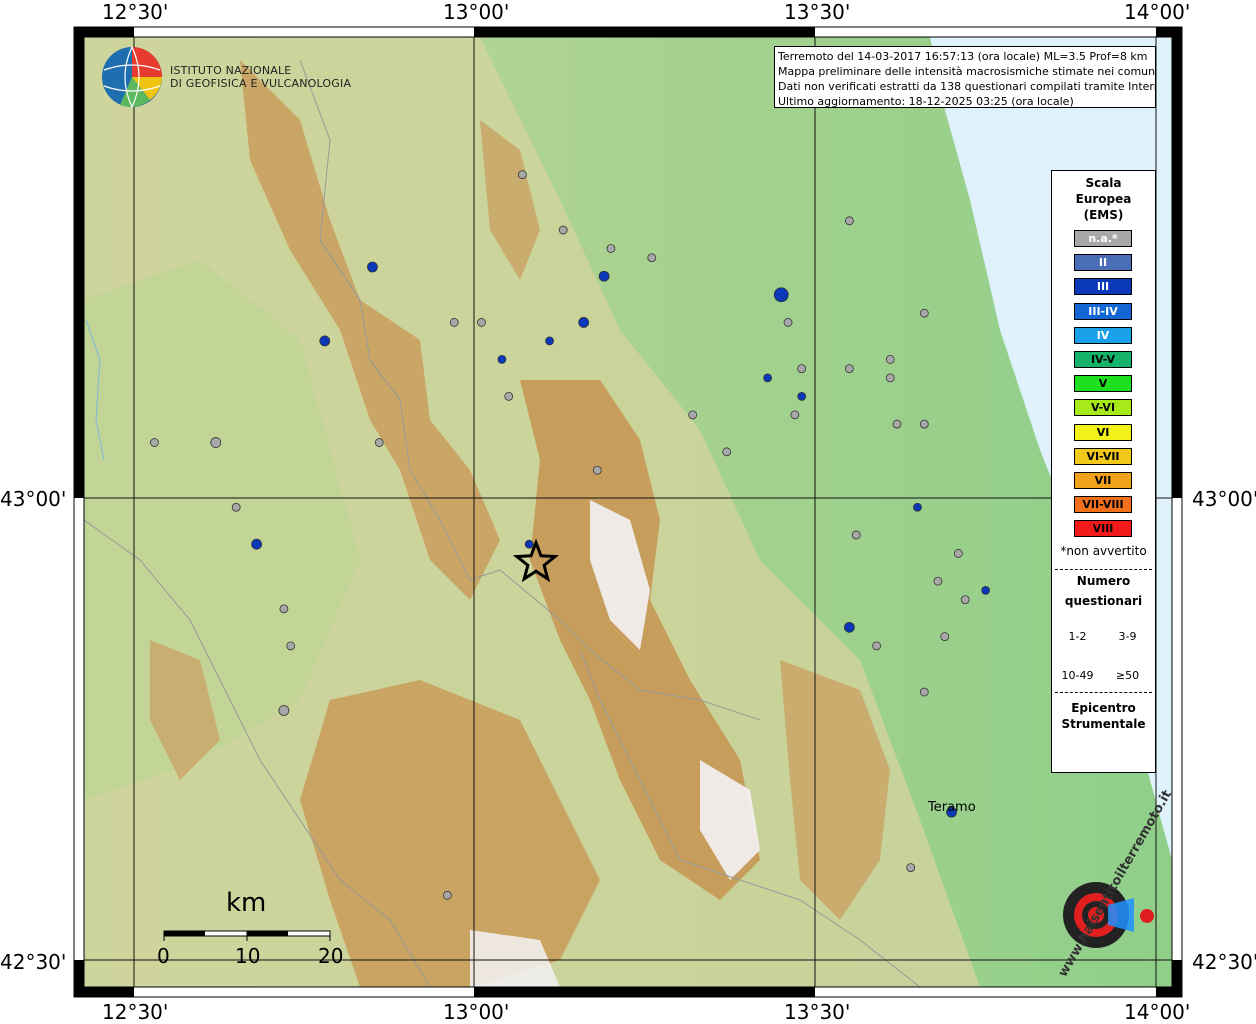  What do you see at coordinates (1157, 12) in the screenshot?
I see `lon-label-top: 14°00'` at bounding box center [1157, 12].